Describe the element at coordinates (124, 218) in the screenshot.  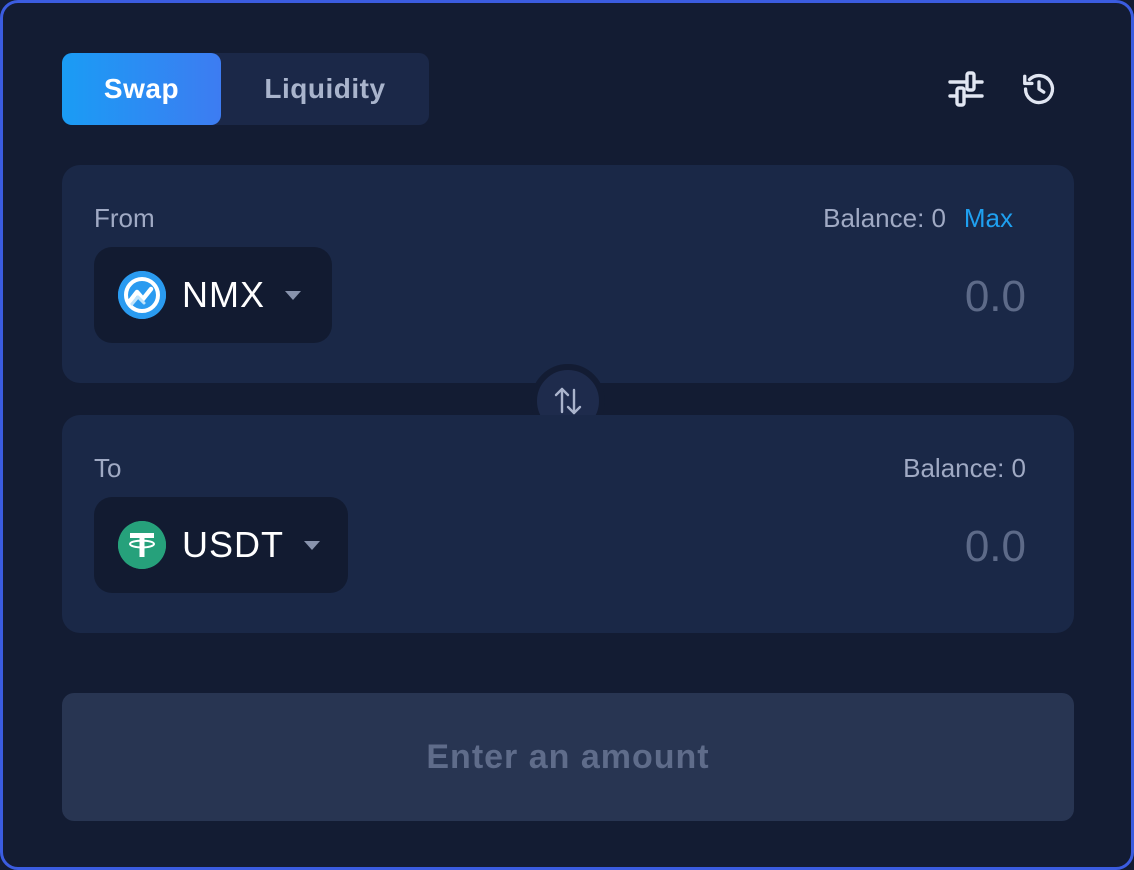
I see `from-label: From` at that location.